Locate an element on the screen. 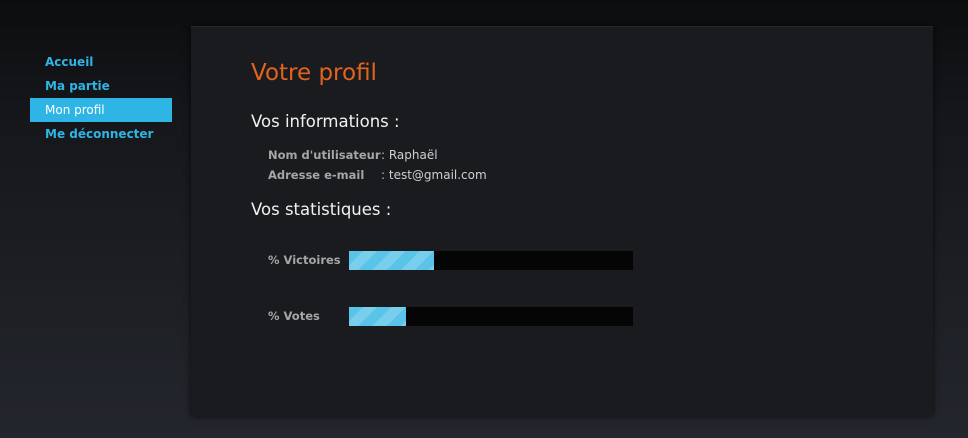 The image size is (968, 438). stats-section-title: Vos statistiques : is located at coordinates (321, 209).